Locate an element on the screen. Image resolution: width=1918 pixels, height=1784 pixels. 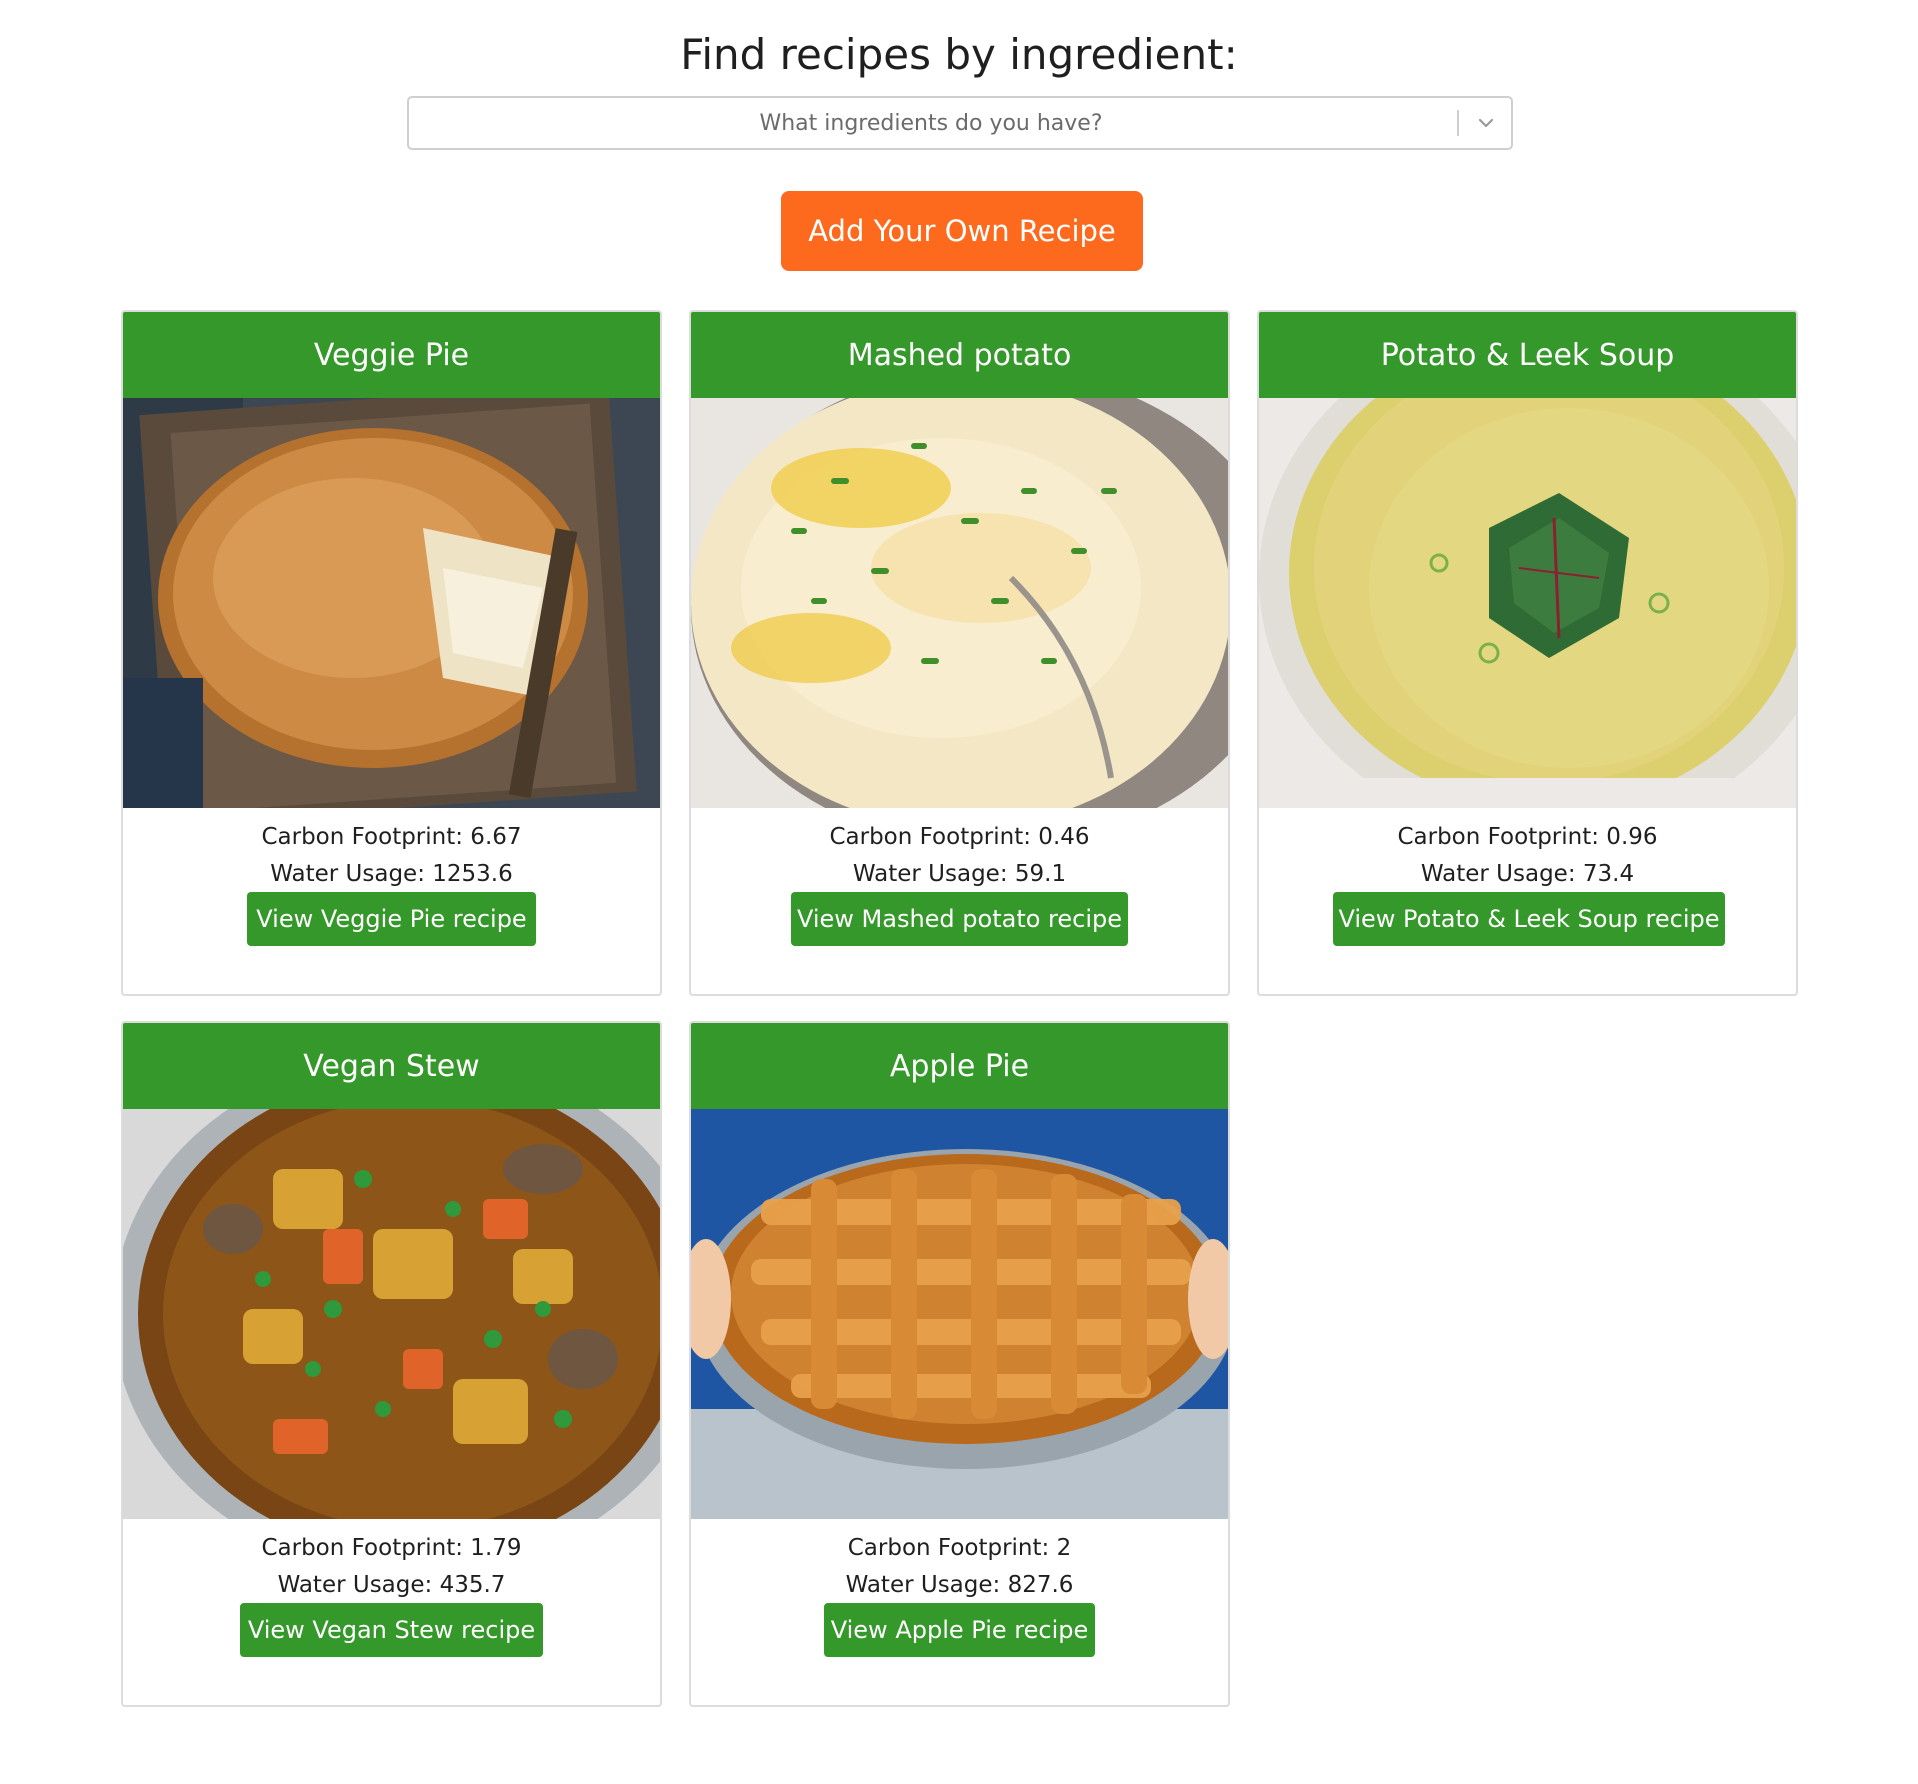
page-title: Find recipes by ingredient: is located at coordinates (959, 54).